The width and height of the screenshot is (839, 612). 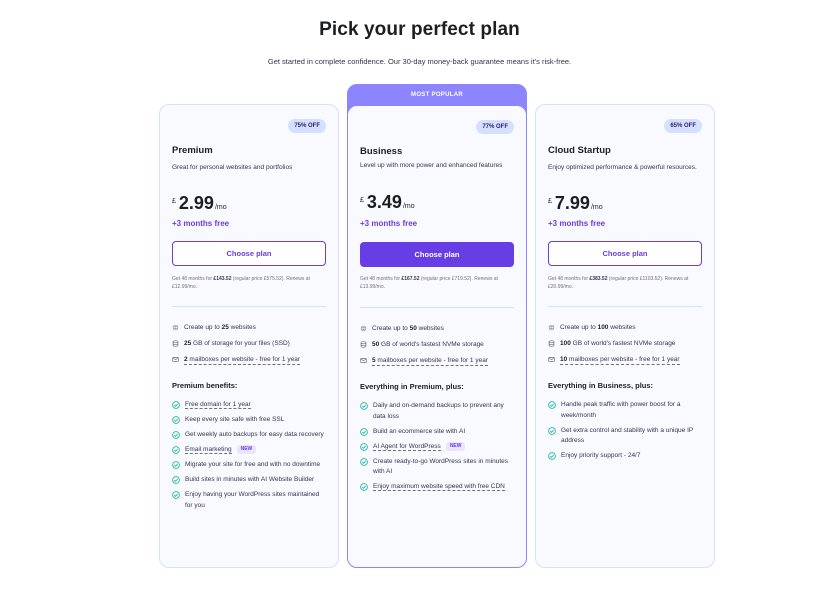 What do you see at coordinates (175, 359) in the screenshot?
I see `mail-icon` at bounding box center [175, 359].